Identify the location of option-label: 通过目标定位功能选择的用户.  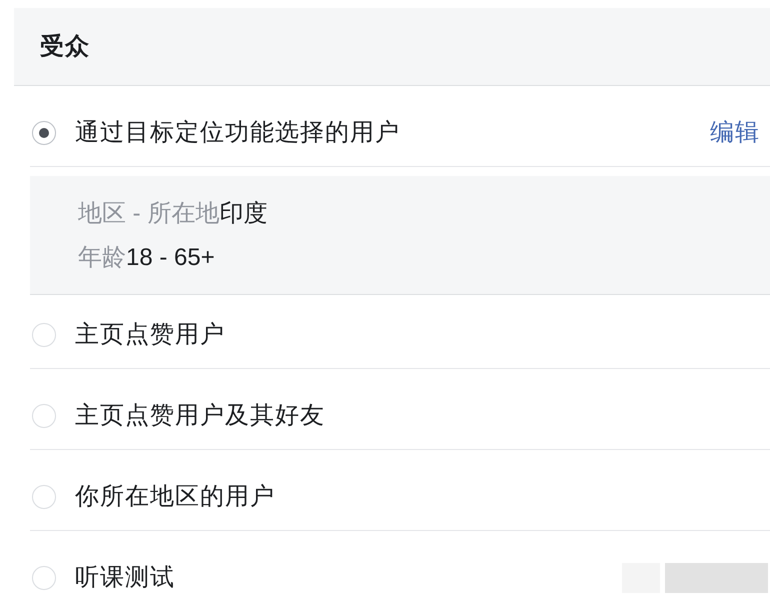
(237, 133).